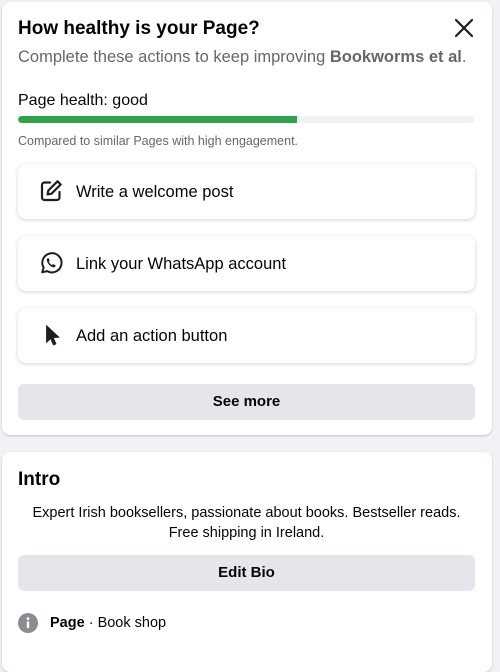 The image size is (500, 672). I want to click on edit-post-icon, so click(51, 191).